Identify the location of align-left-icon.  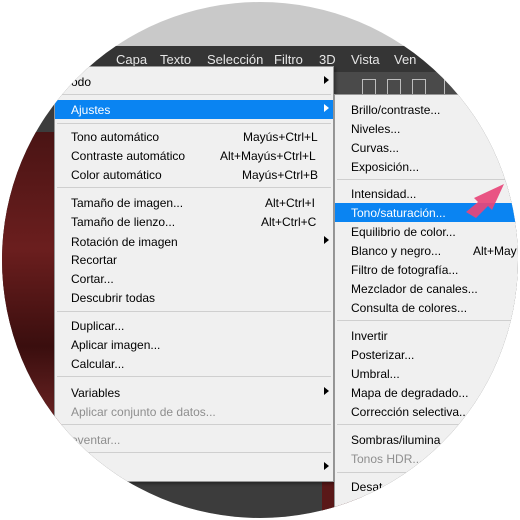
(369, 87).